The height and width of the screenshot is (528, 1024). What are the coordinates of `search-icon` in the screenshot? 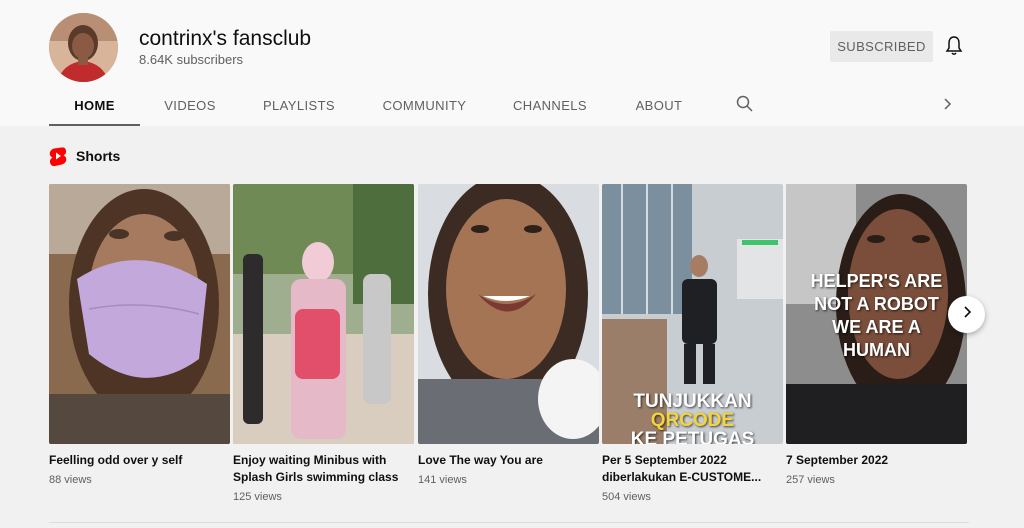 It's located at (745, 104).